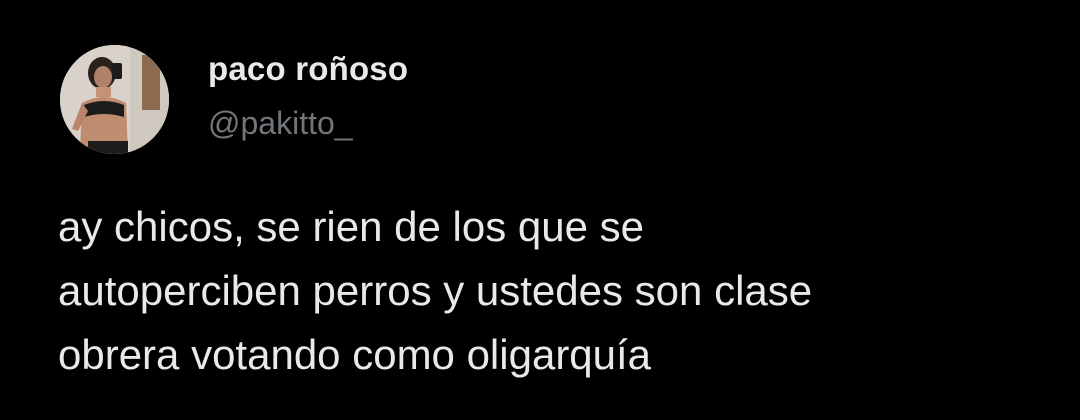 This screenshot has height=420, width=1080. What do you see at coordinates (355, 354) in the screenshot?
I see `tweet-text-line: obrera votando como oligarquía` at bounding box center [355, 354].